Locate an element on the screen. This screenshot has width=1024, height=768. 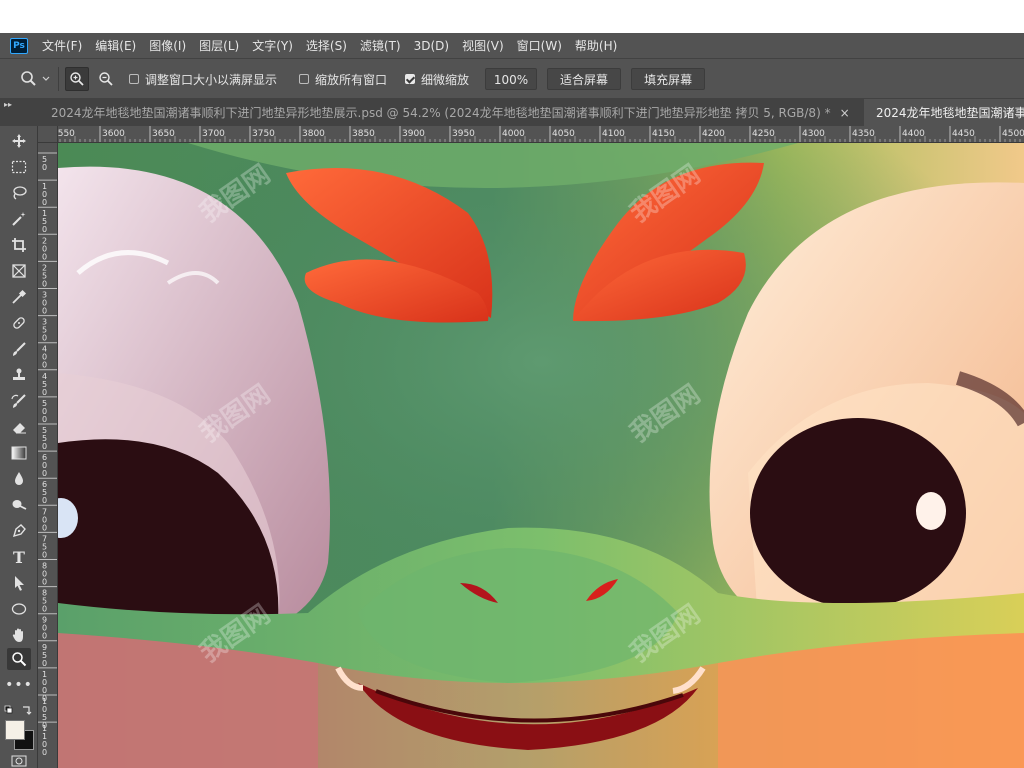
scrubby-zoom-label: 细微缩放 is located at coordinates (445, 79).